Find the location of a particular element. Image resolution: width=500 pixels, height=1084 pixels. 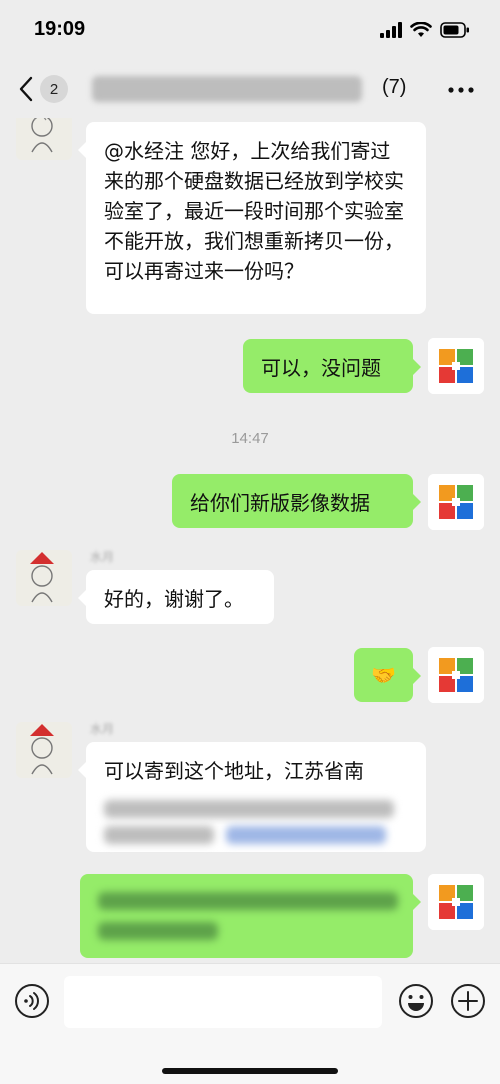

message-bubble: 可以，没问题 is located at coordinates (332, 366).